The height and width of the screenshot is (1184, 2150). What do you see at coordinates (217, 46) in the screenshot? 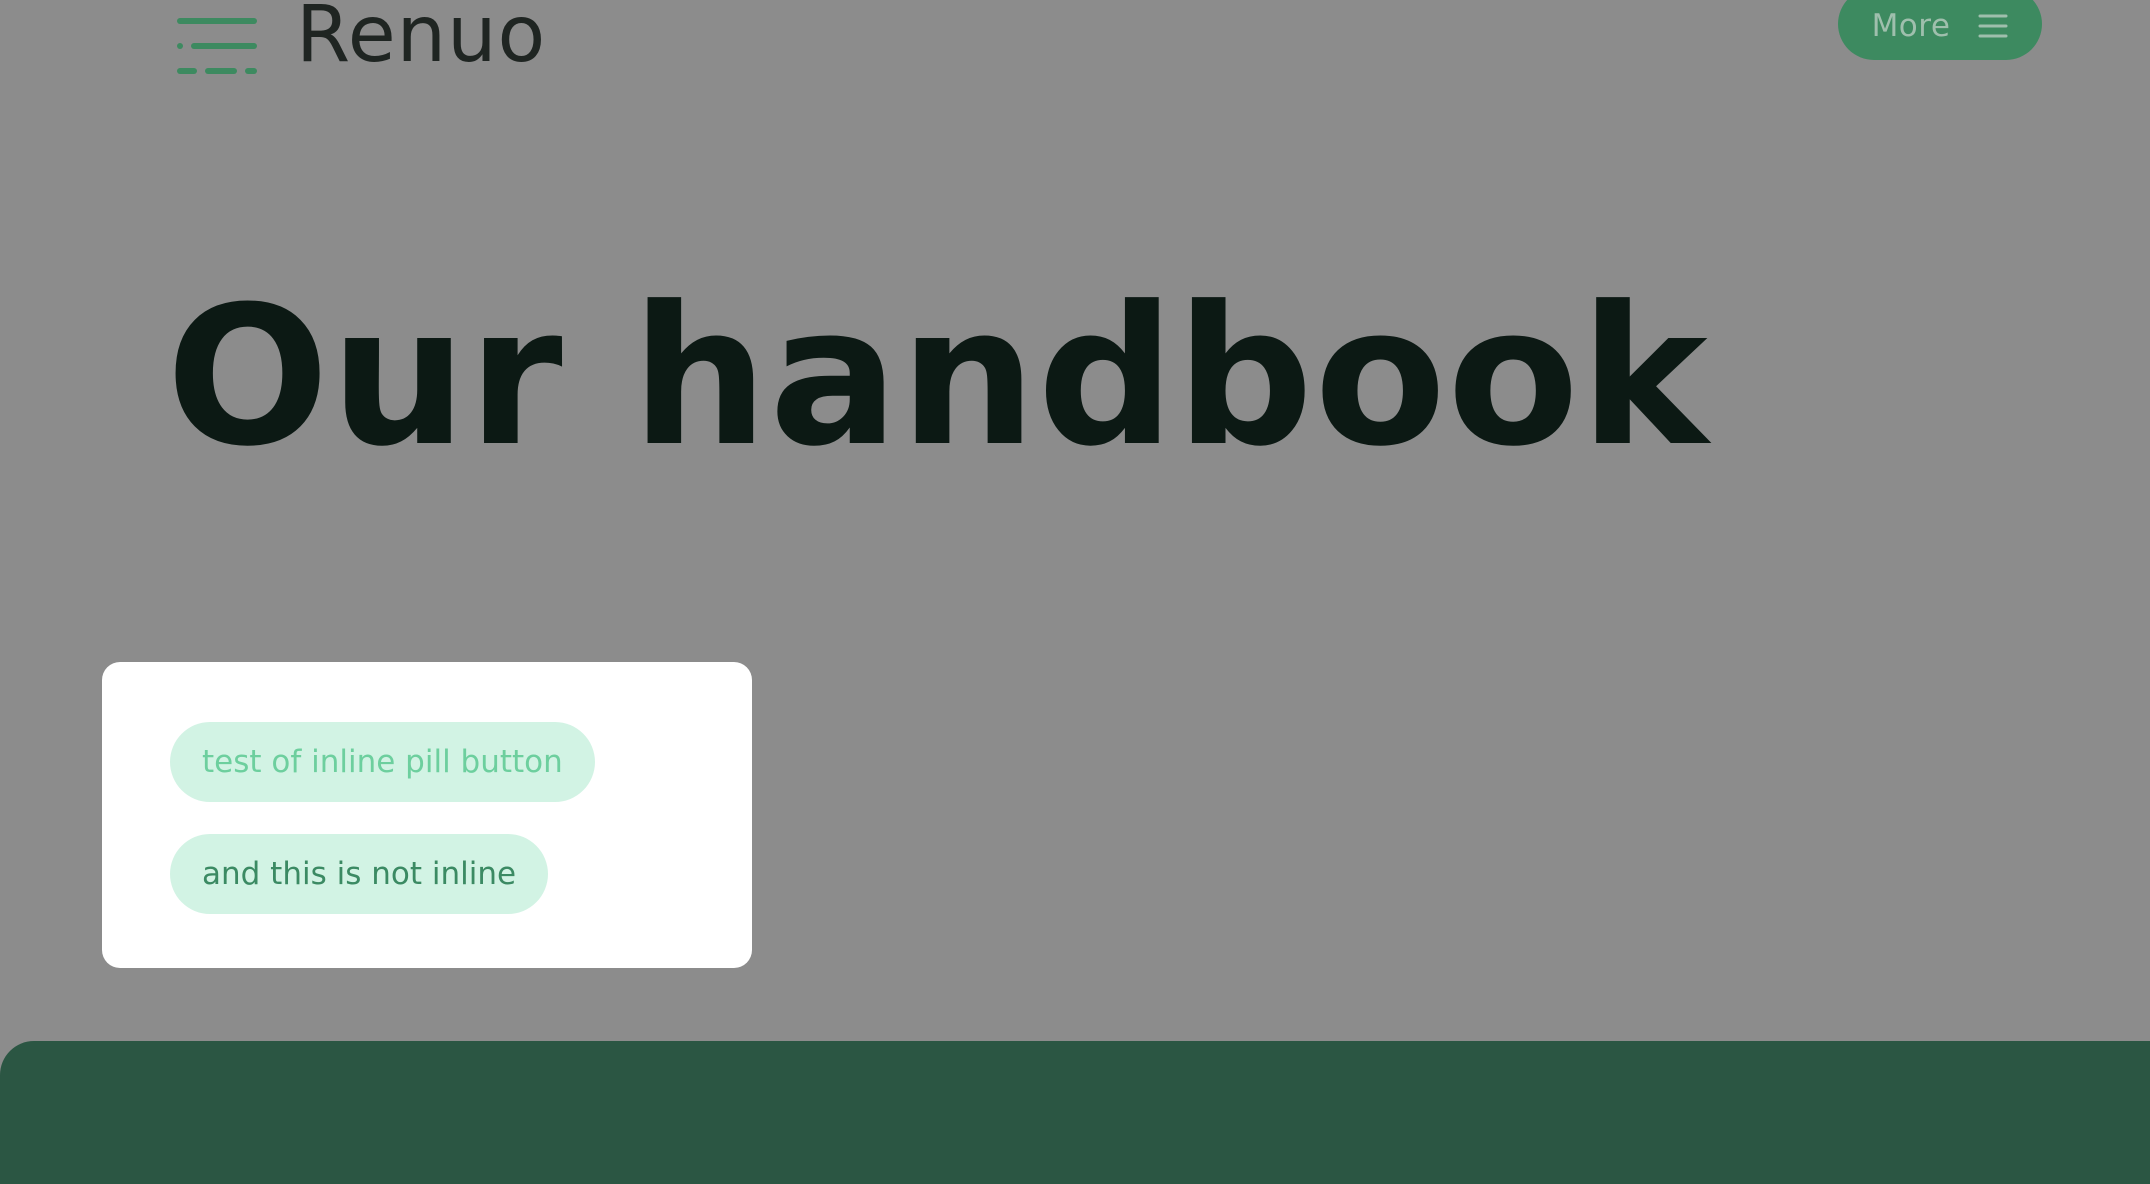
I see `renuo-logo-icon` at bounding box center [217, 46].